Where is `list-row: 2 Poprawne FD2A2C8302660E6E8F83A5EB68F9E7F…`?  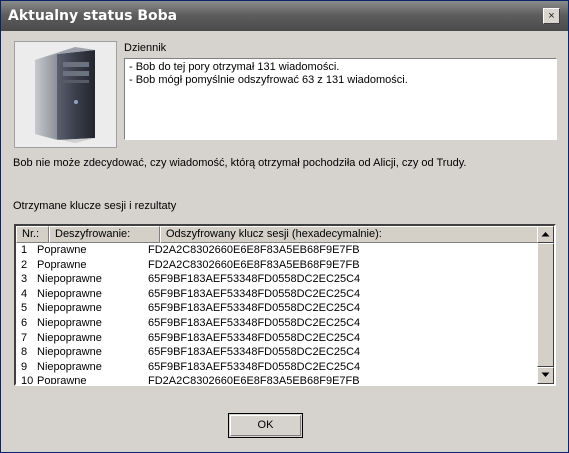
list-row: 2 Poprawne FD2A2C8302660E6E8F83A5EB68F9E7F… is located at coordinates (277, 265).